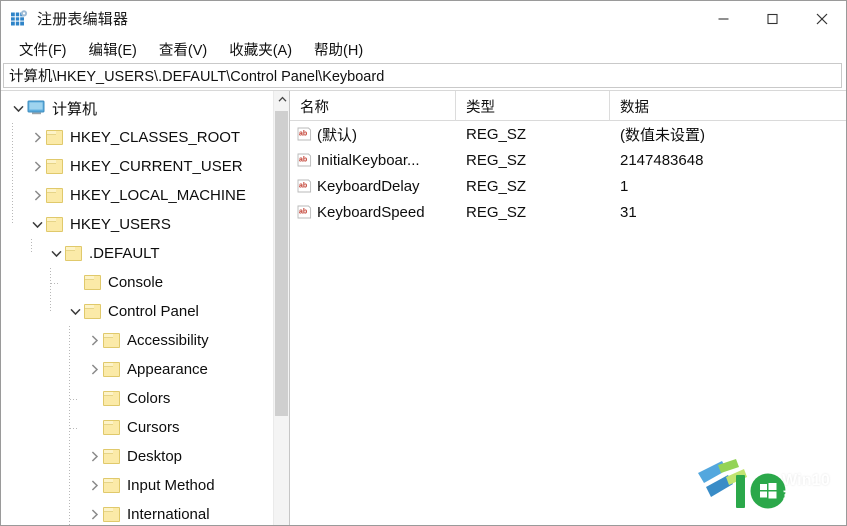 The width and height of the screenshot is (847, 526). What do you see at coordinates (373, 134) in the screenshot?
I see `value-name-cell: ab (默认)` at bounding box center [373, 134].